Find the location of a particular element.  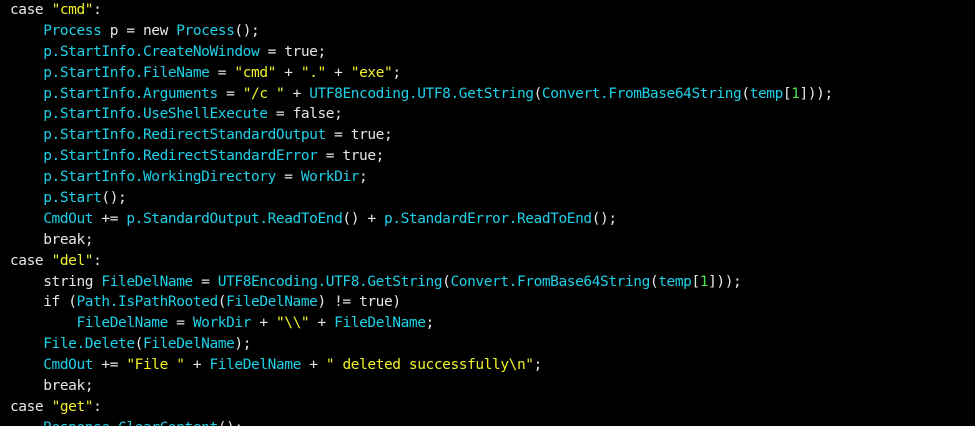

code-token: p = is located at coordinates (122, 30).